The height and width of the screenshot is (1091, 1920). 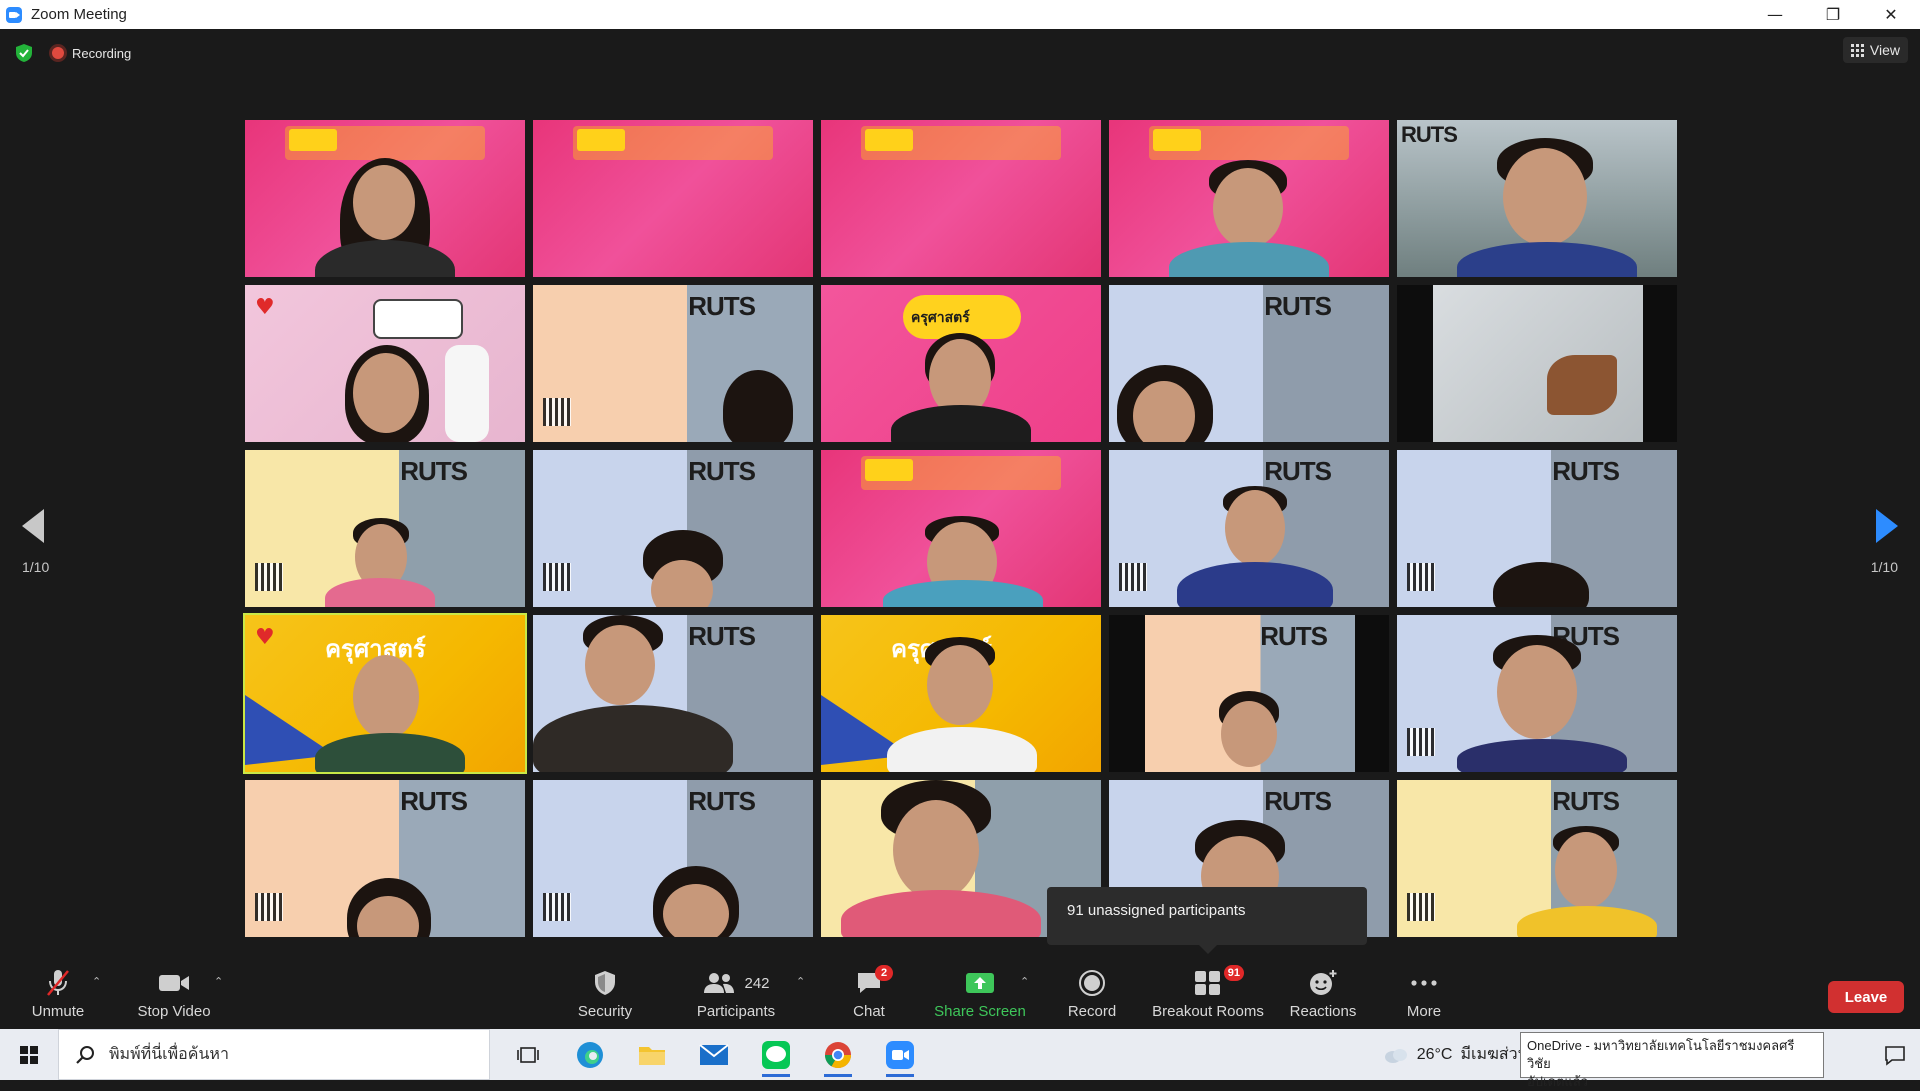 I want to click on window-title-bar: Zoom Meeting — ❐ ✕, so click(x=960, y=14).